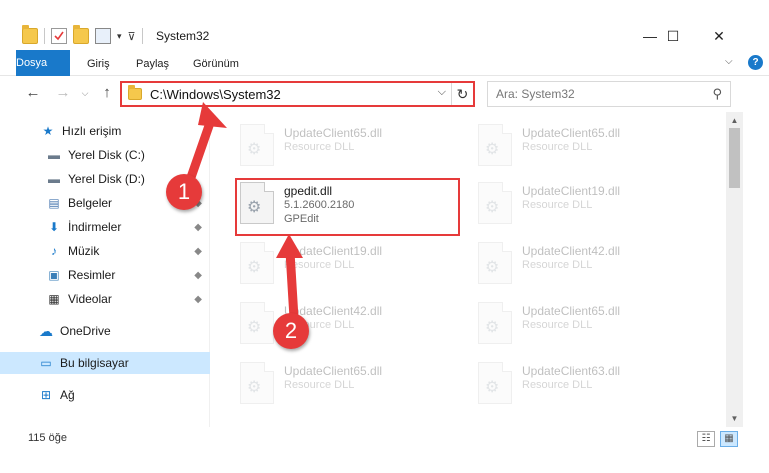  I want to click on sidebar-item-label: OneDrive, so click(85, 331).